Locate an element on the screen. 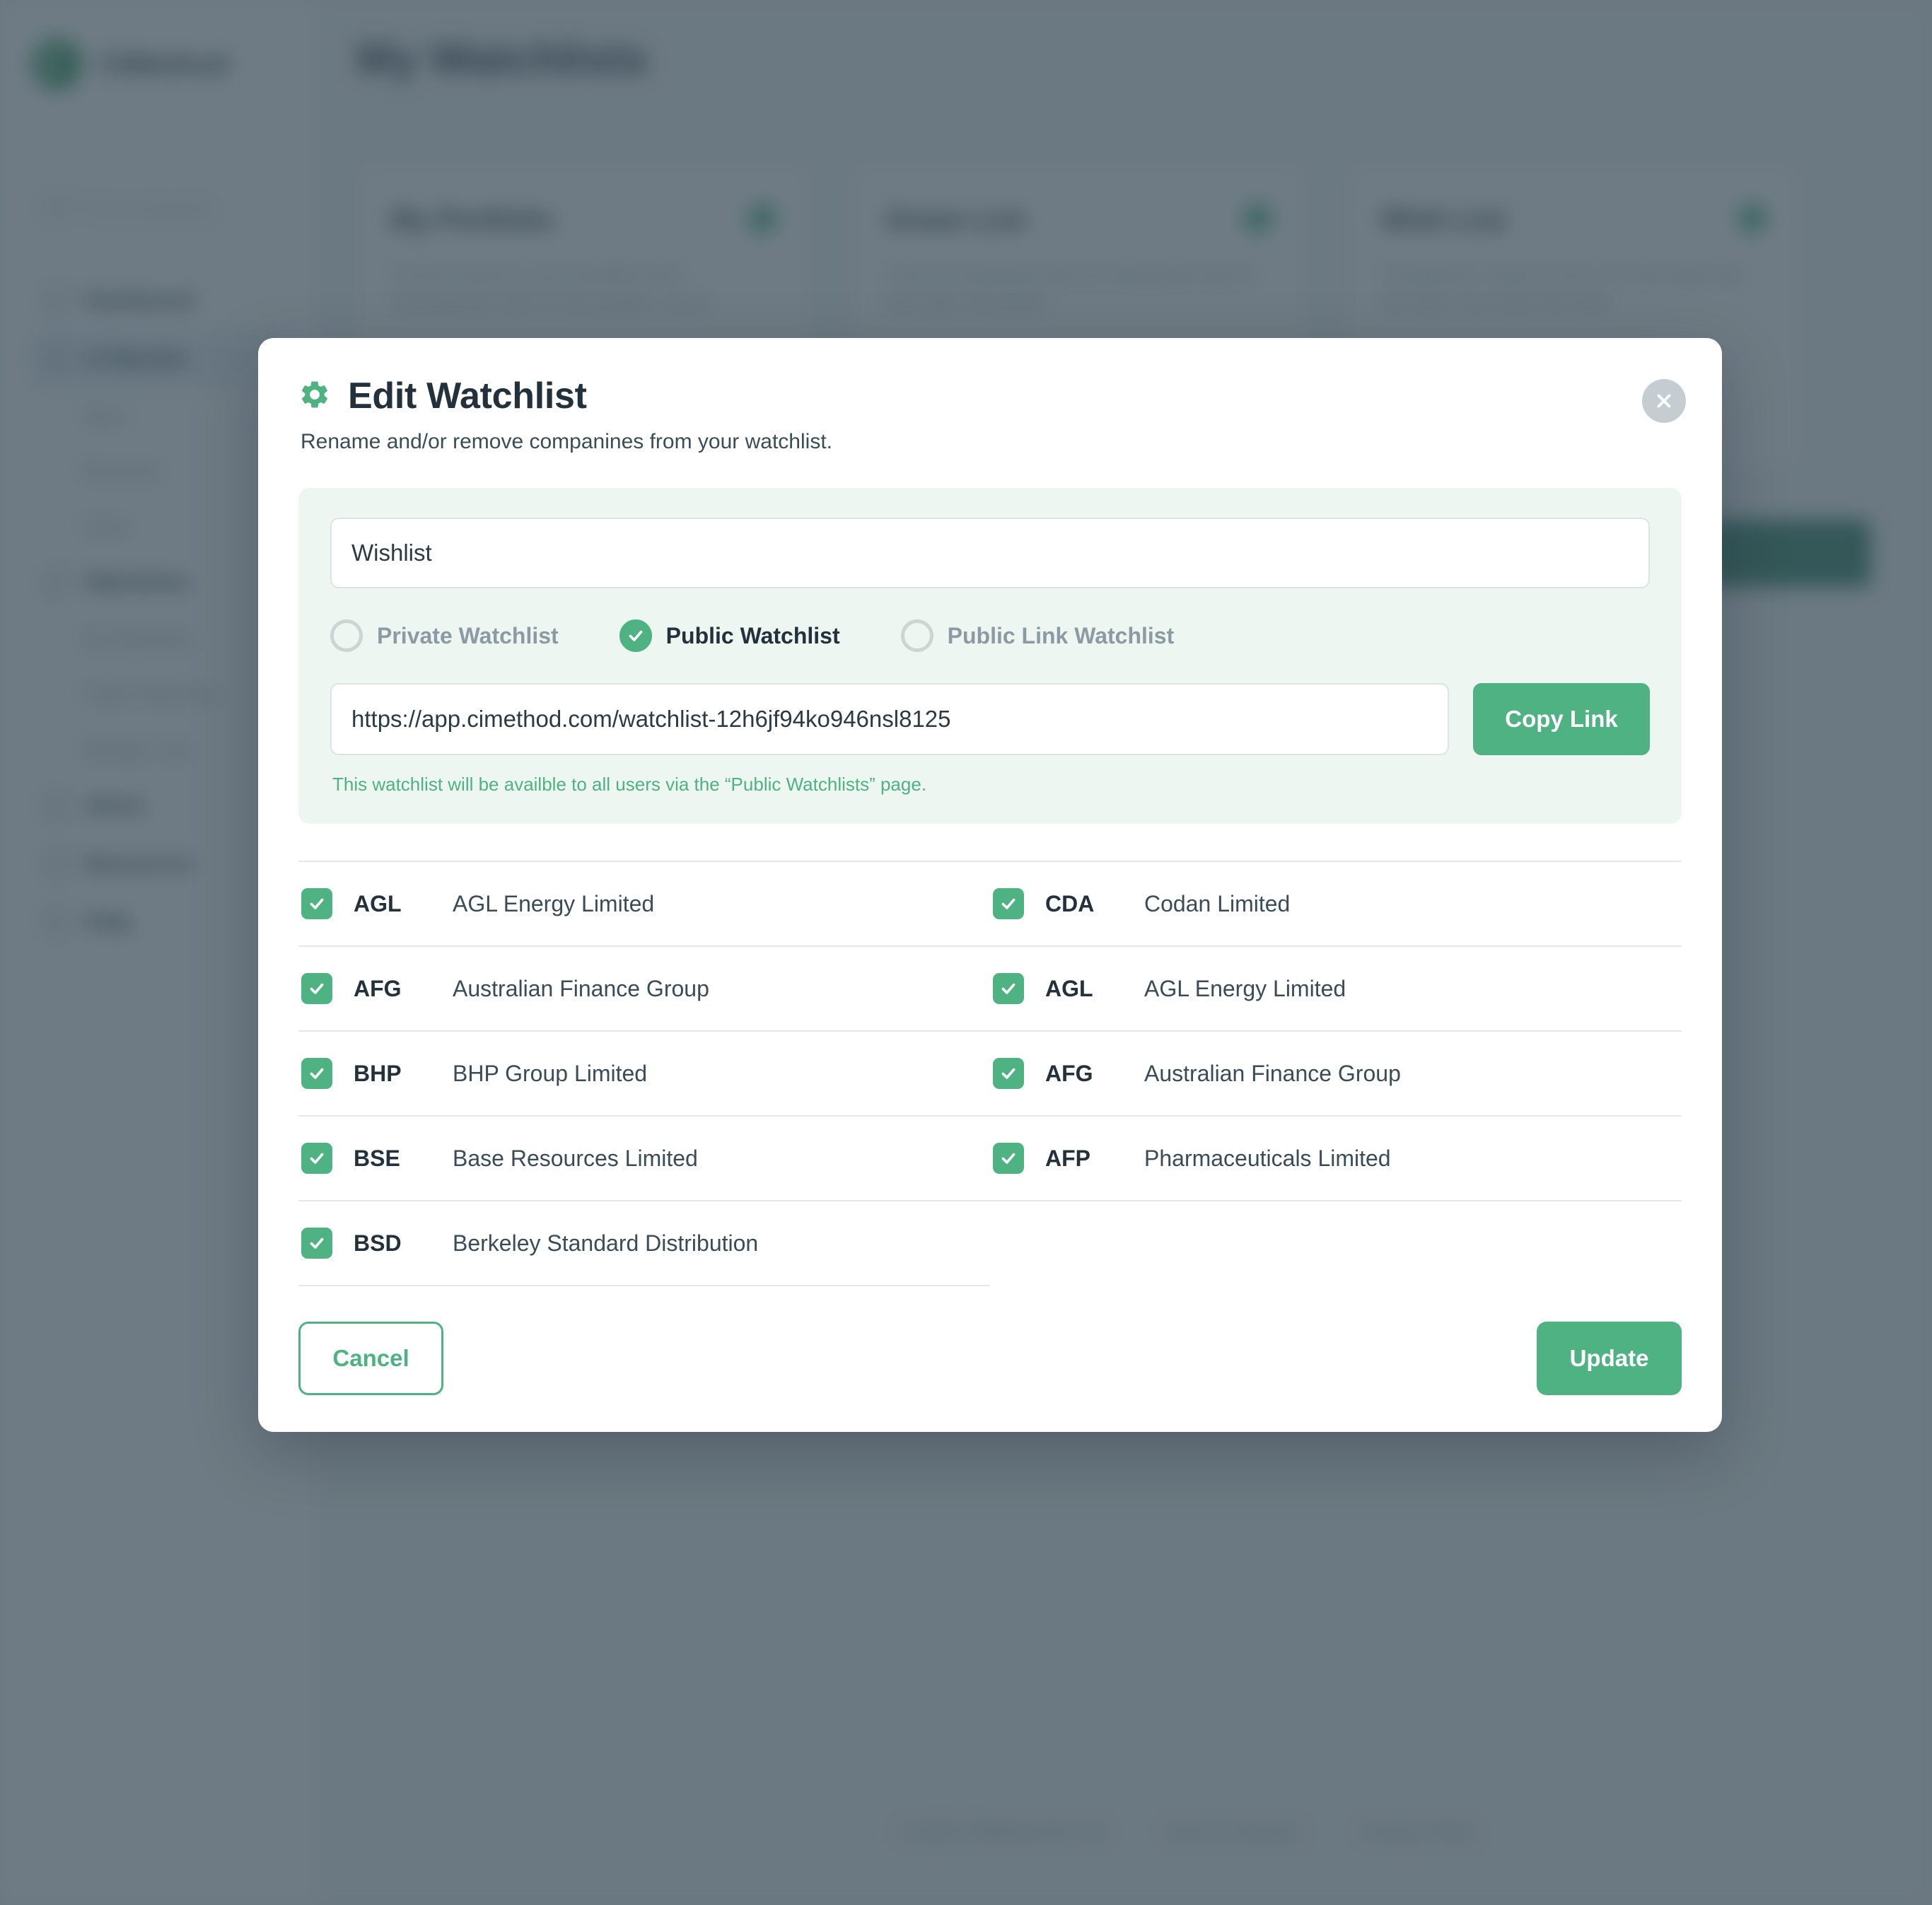 This screenshot has height=1905, width=1932. radio-label: Public Link Watchlist is located at coordinates (1061, 635).